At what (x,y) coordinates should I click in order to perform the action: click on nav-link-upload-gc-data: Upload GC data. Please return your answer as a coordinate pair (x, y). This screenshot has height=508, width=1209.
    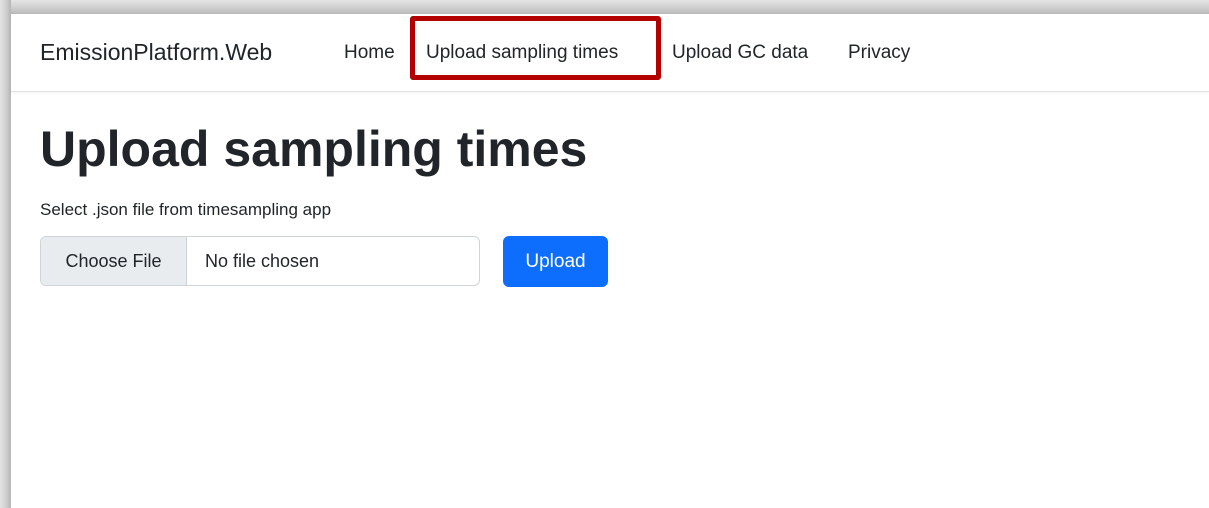
    Looking at the image, I should click on (740, 53).